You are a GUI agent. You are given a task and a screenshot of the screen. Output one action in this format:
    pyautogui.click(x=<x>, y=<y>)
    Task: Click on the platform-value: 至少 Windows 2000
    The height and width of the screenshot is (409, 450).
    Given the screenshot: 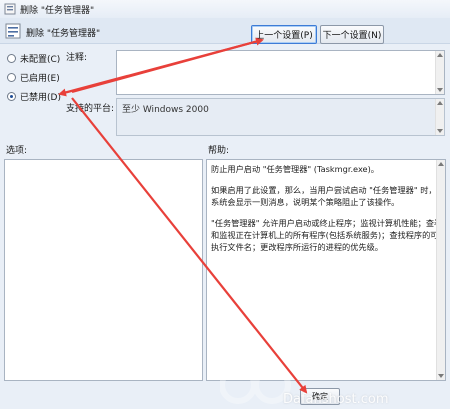 What is the action you would take?
    pyautogui.click(x=165, y=110)
    